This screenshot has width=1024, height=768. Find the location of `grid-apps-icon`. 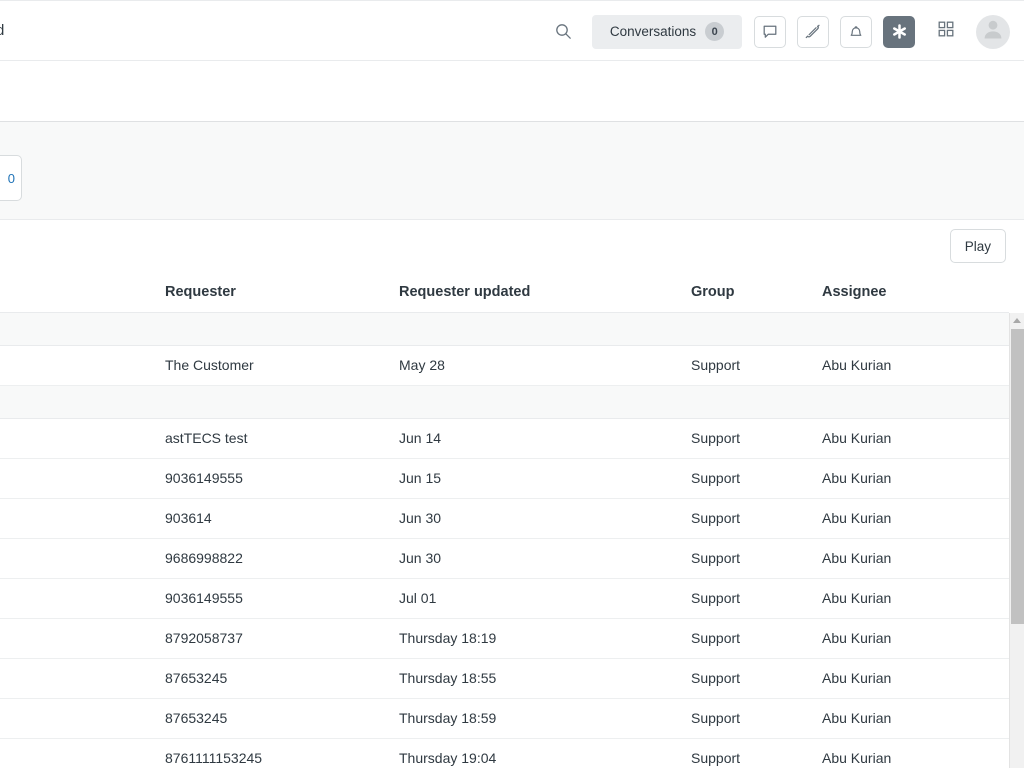

grid-apps-icon is located at coordinates (946, 31).